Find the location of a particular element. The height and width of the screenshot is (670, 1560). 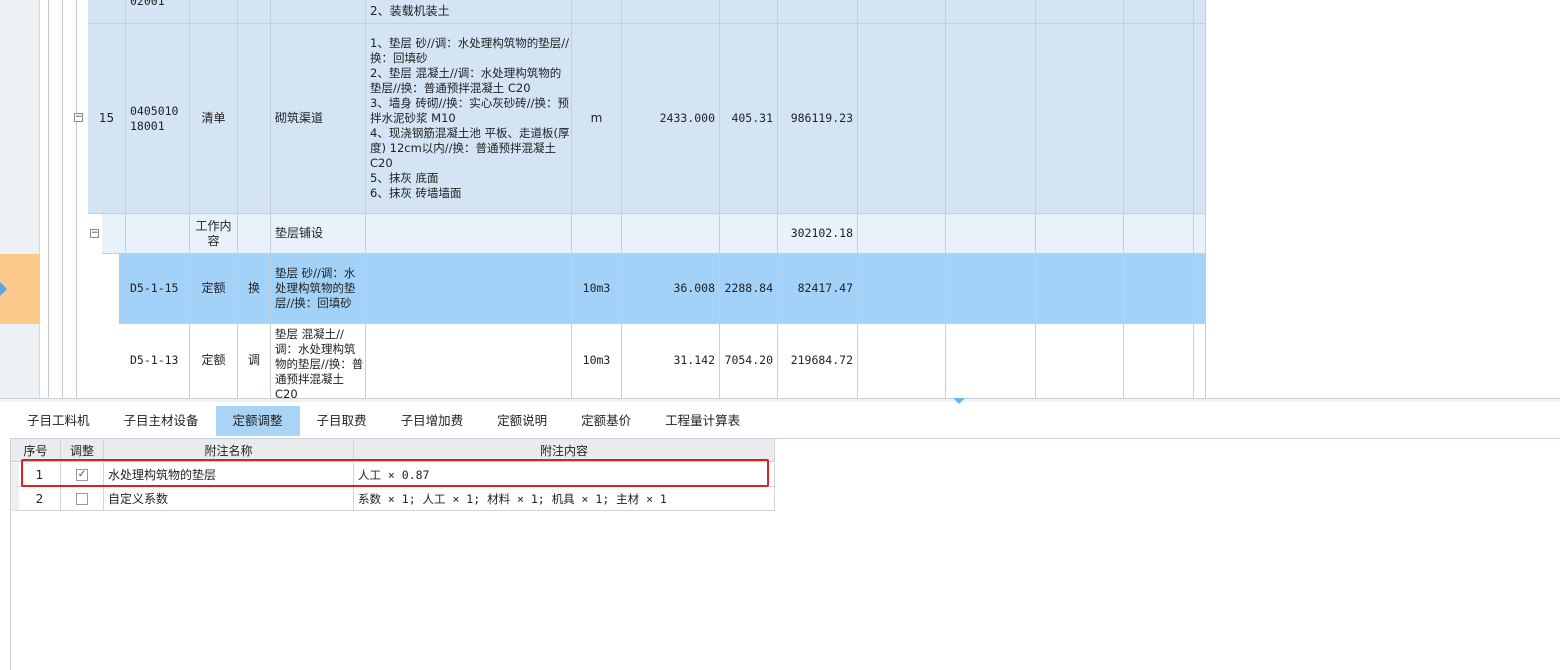

highlight-box is located at coordinates (395, 473).